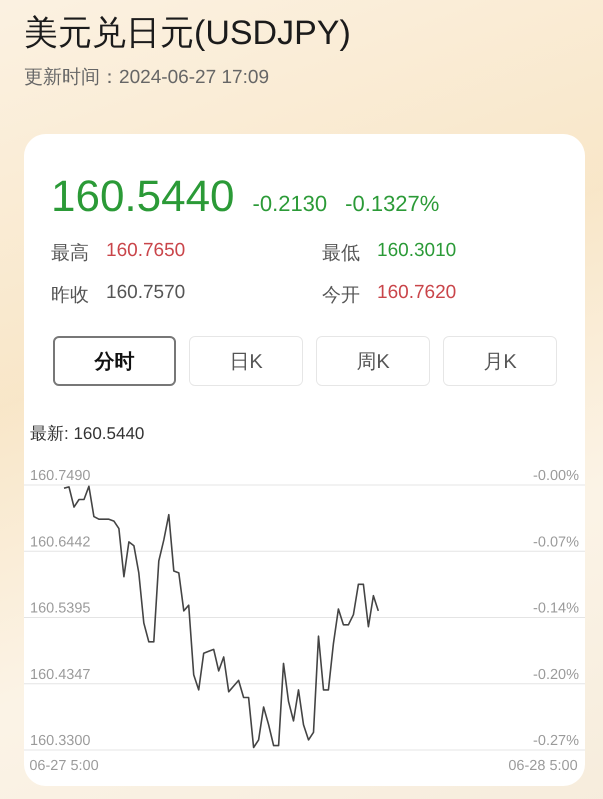 The width and height of the screenshot is (603, 799). Describe the element at coordinates (70, 254) in the screenshot. I see `stat-label: 最高` at that location.